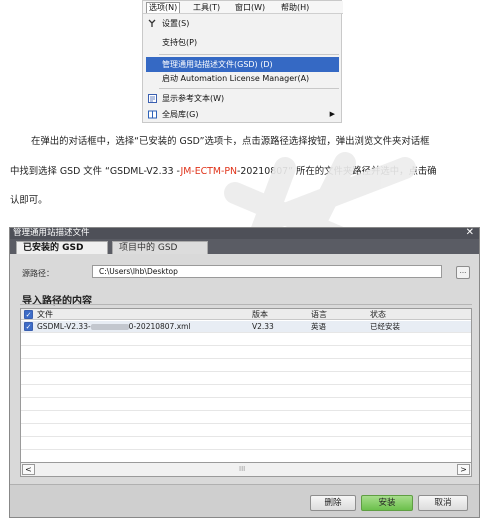 The height and width of the screenshot is (521, 491). Describe the element at coordinates (443, 503) in the screenshot. I see `cancel-button: 取消` at that location.